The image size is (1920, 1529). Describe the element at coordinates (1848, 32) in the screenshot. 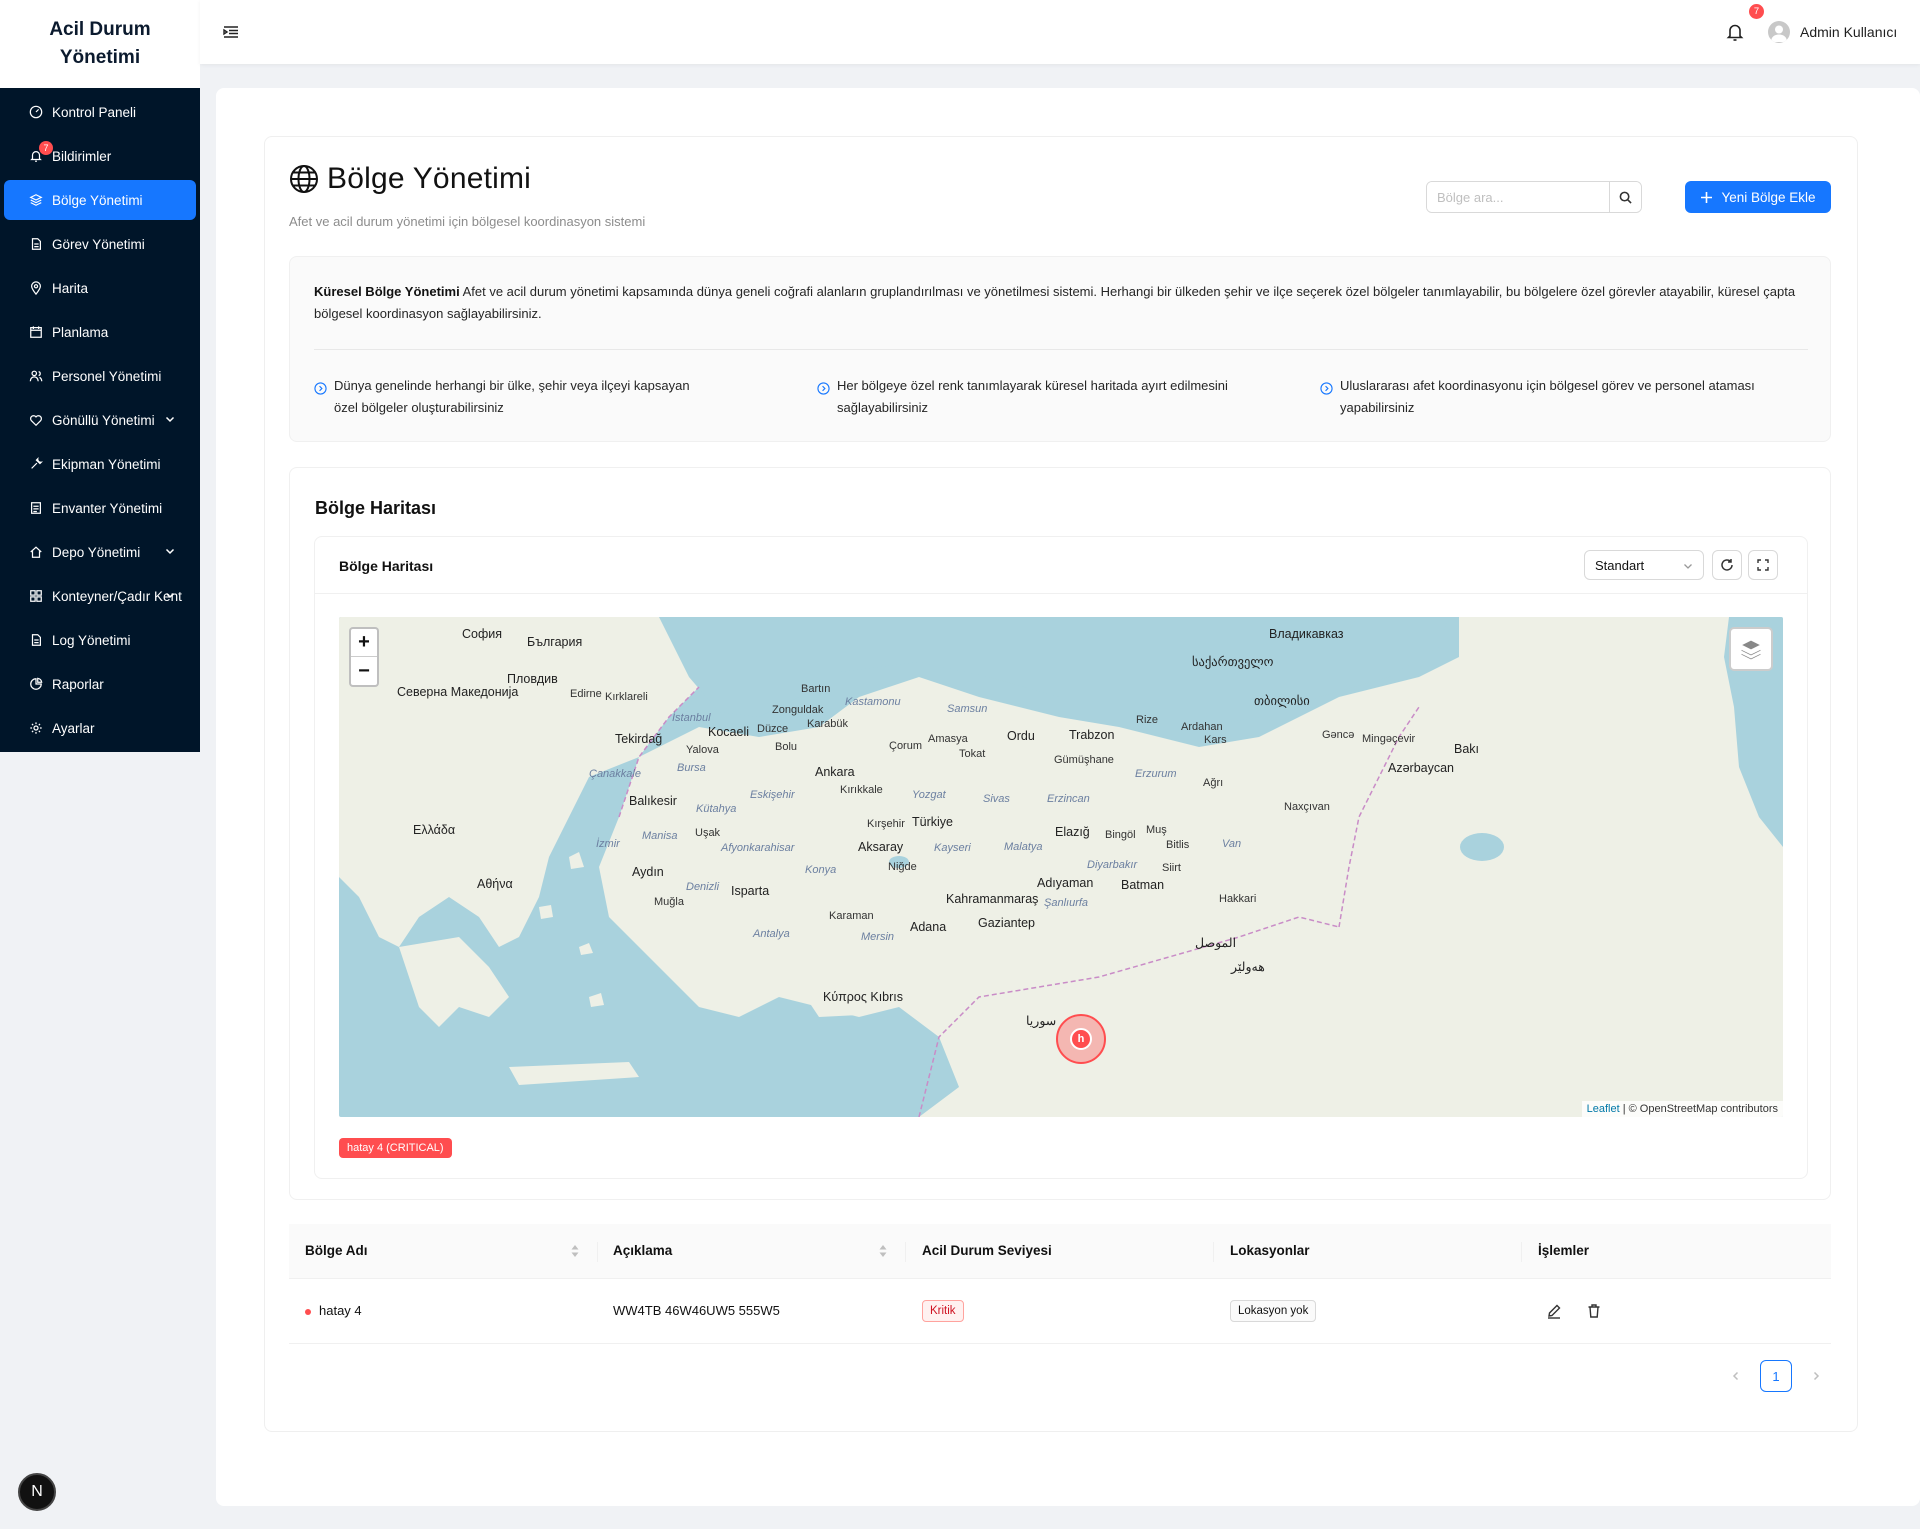

I see `user-name: Admin Kullanıcı` at that location.